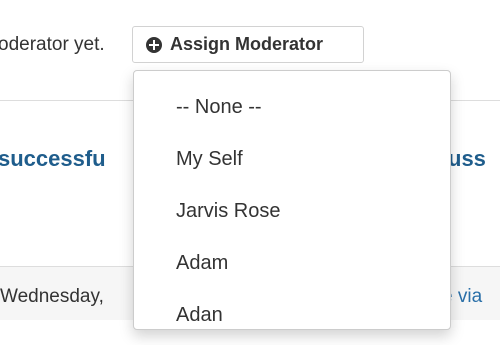 The width and height of the screenshot is (500, 345). Describe the element at coordinates (53, 159) in the screenshot. I see `post-title-link: successfu` at that location.